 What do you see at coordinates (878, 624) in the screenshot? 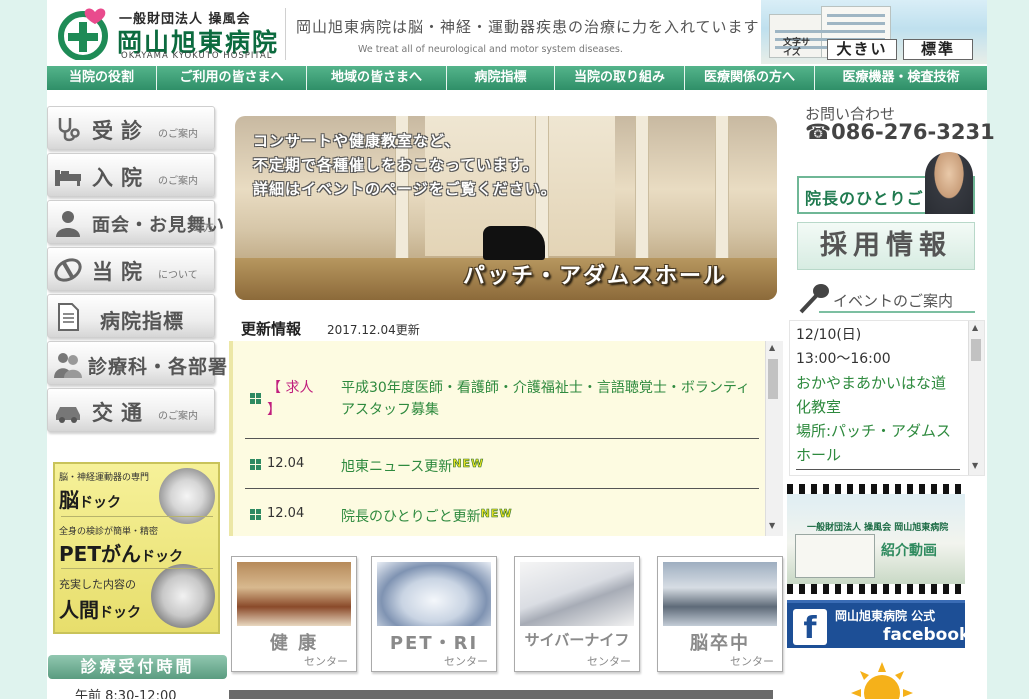
I see `facebook-banner: f 岡山旭東病院 公式 facebook` at bounding box center [878, 624].